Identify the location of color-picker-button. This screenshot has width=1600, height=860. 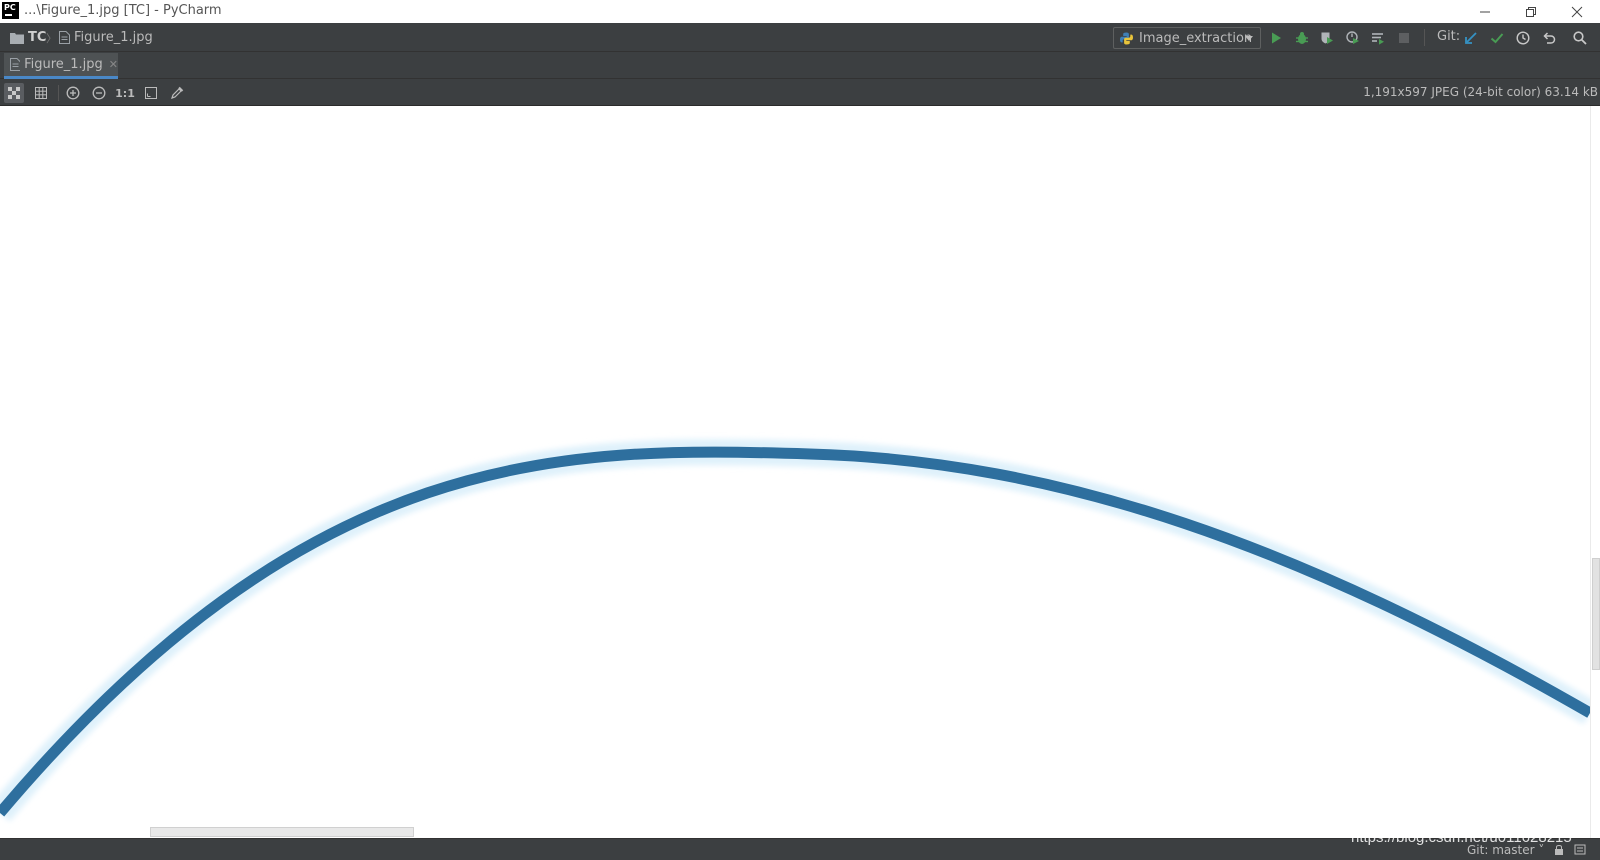
(177, 93).